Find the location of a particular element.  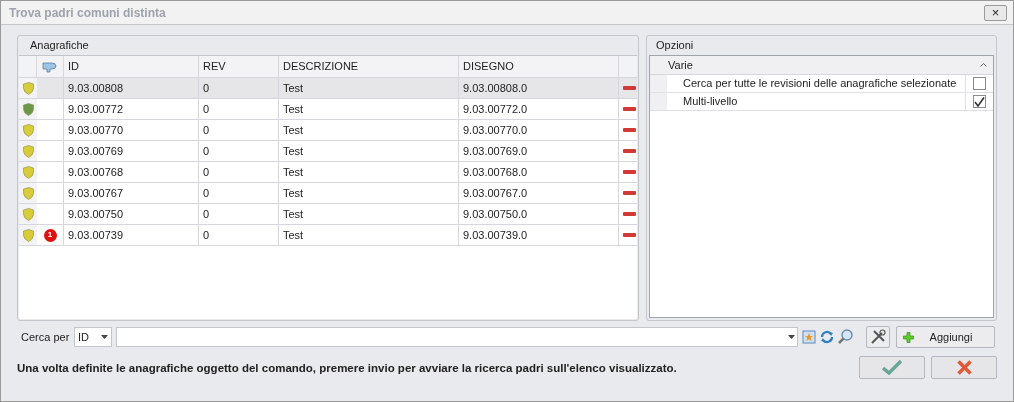

table-cell: 9.03.00772.0 is located at coordinates (539, 109).